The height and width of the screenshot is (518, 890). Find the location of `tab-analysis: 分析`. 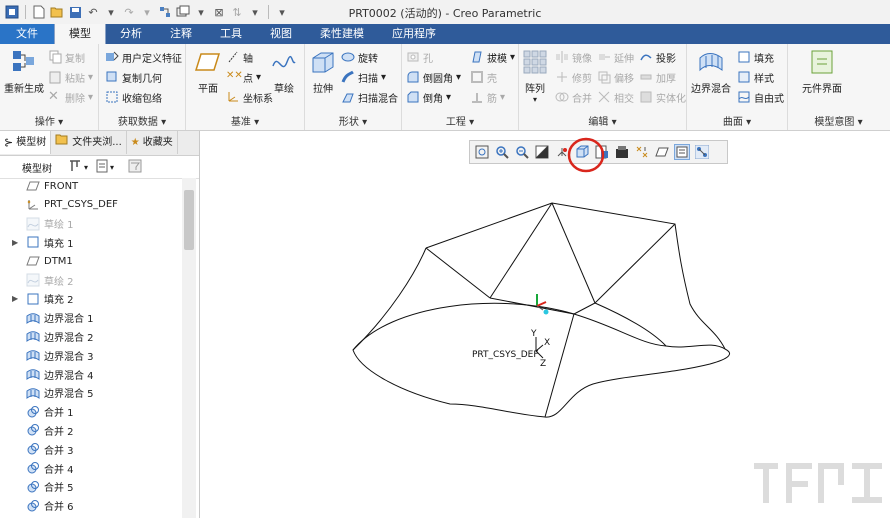

tab-analysis: 分析 is located at coordinates (131, 34).